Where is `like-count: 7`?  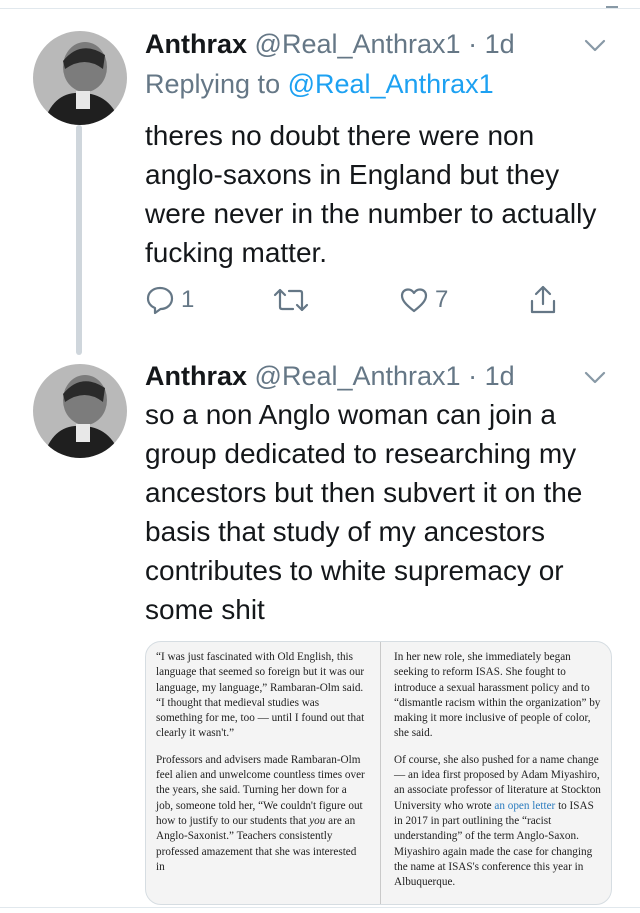 like-count: 7 is located at coordinates (442, 299).